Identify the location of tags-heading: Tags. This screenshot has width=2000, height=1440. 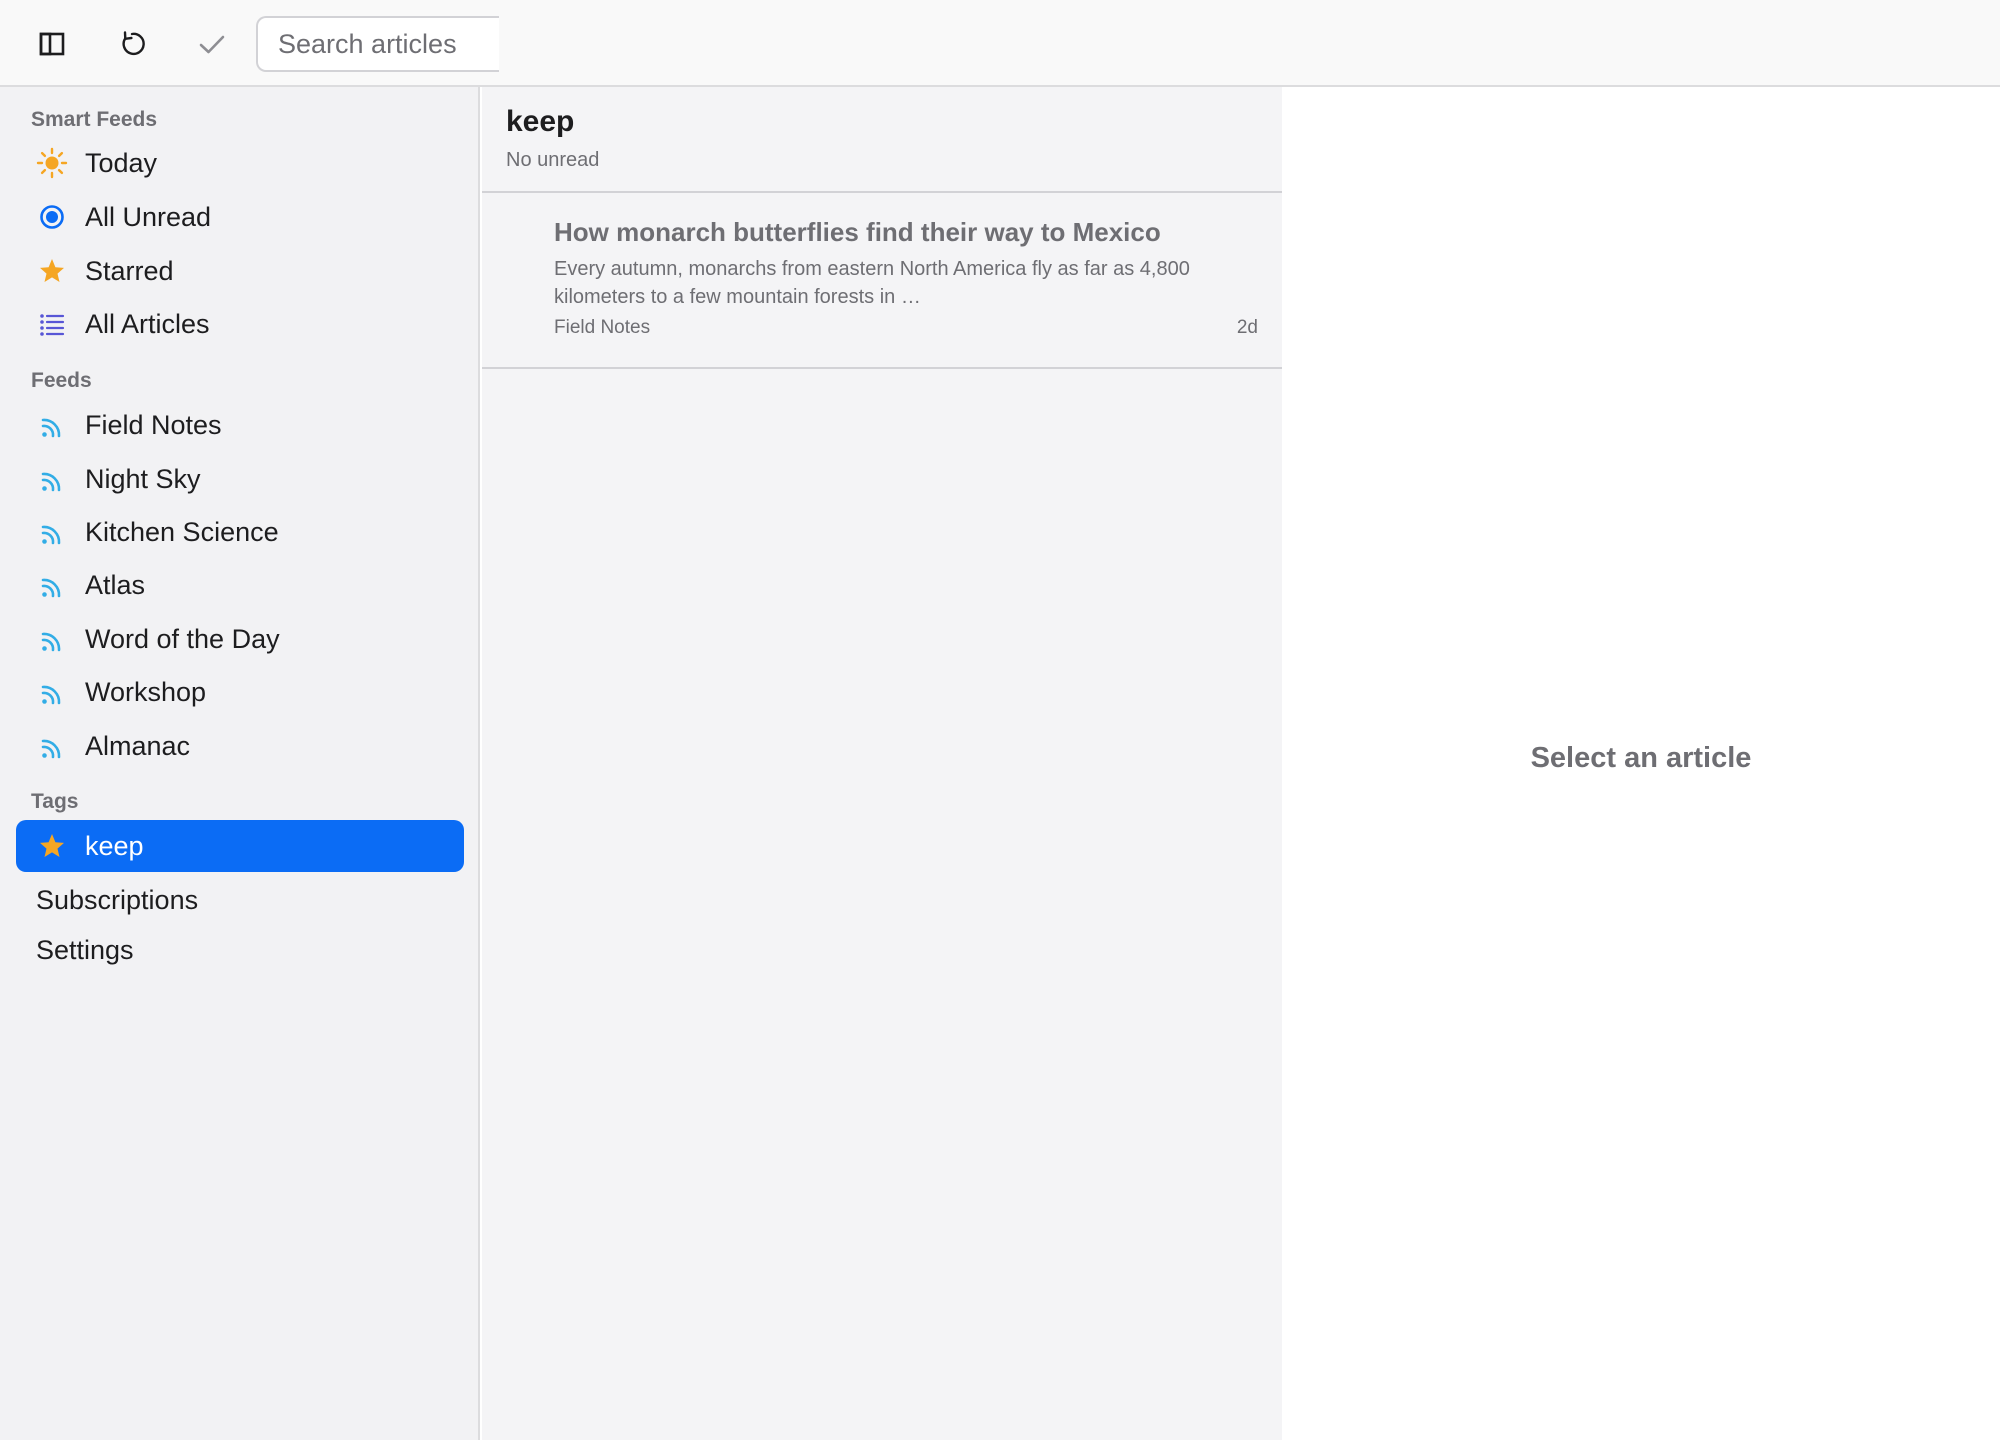
(55, 801).